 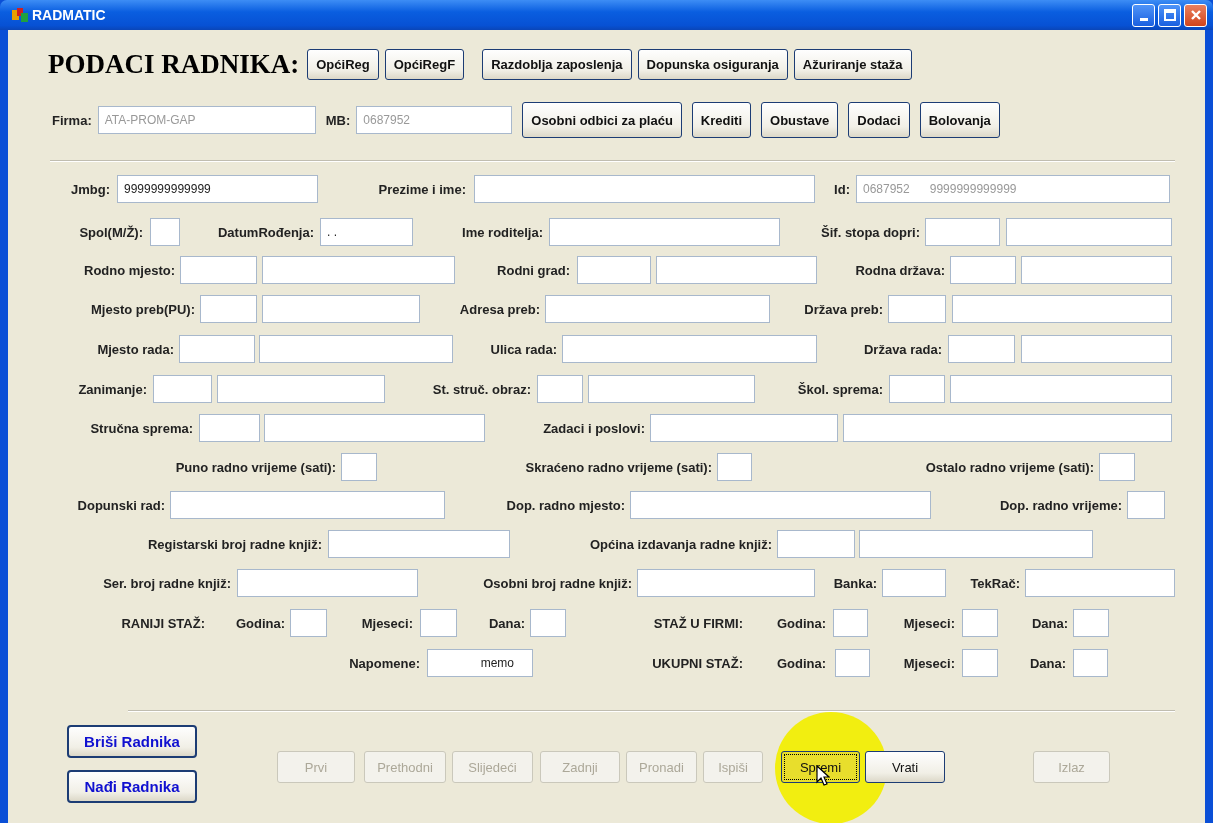 I want to click on close-button, so click(x=1195, y=15).